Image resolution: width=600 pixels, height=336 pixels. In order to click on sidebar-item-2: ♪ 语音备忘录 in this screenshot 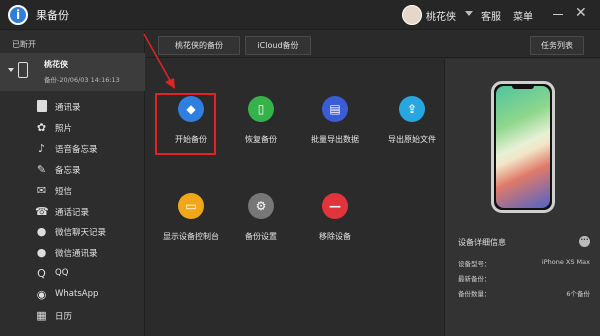, I will do `click(72, 148)`.